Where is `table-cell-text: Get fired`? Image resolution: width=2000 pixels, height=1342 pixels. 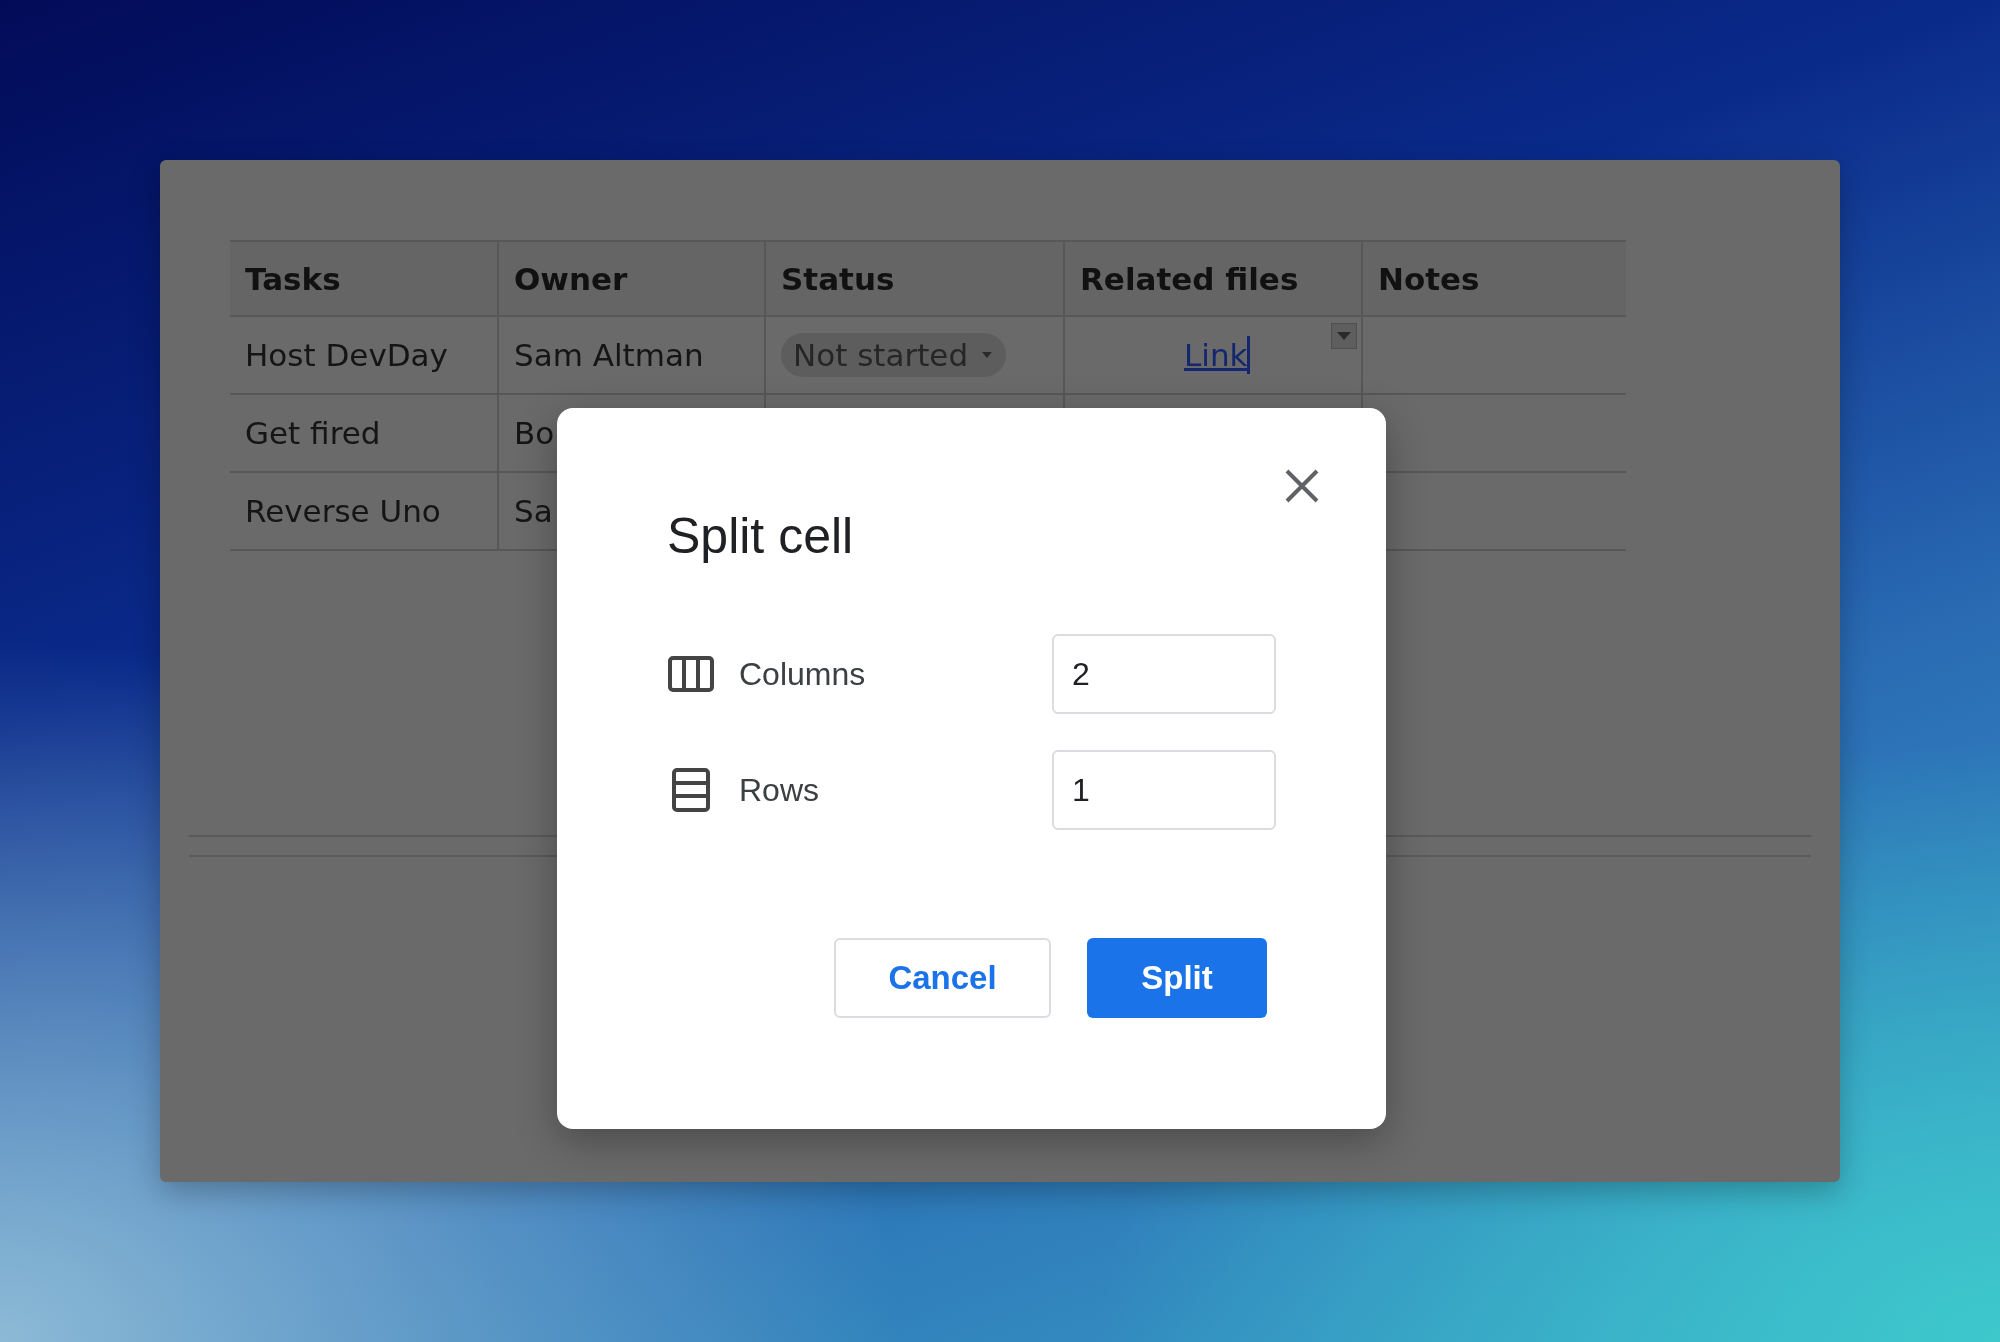 table-cell-text: Get fired is located at coordinates (313, 433).